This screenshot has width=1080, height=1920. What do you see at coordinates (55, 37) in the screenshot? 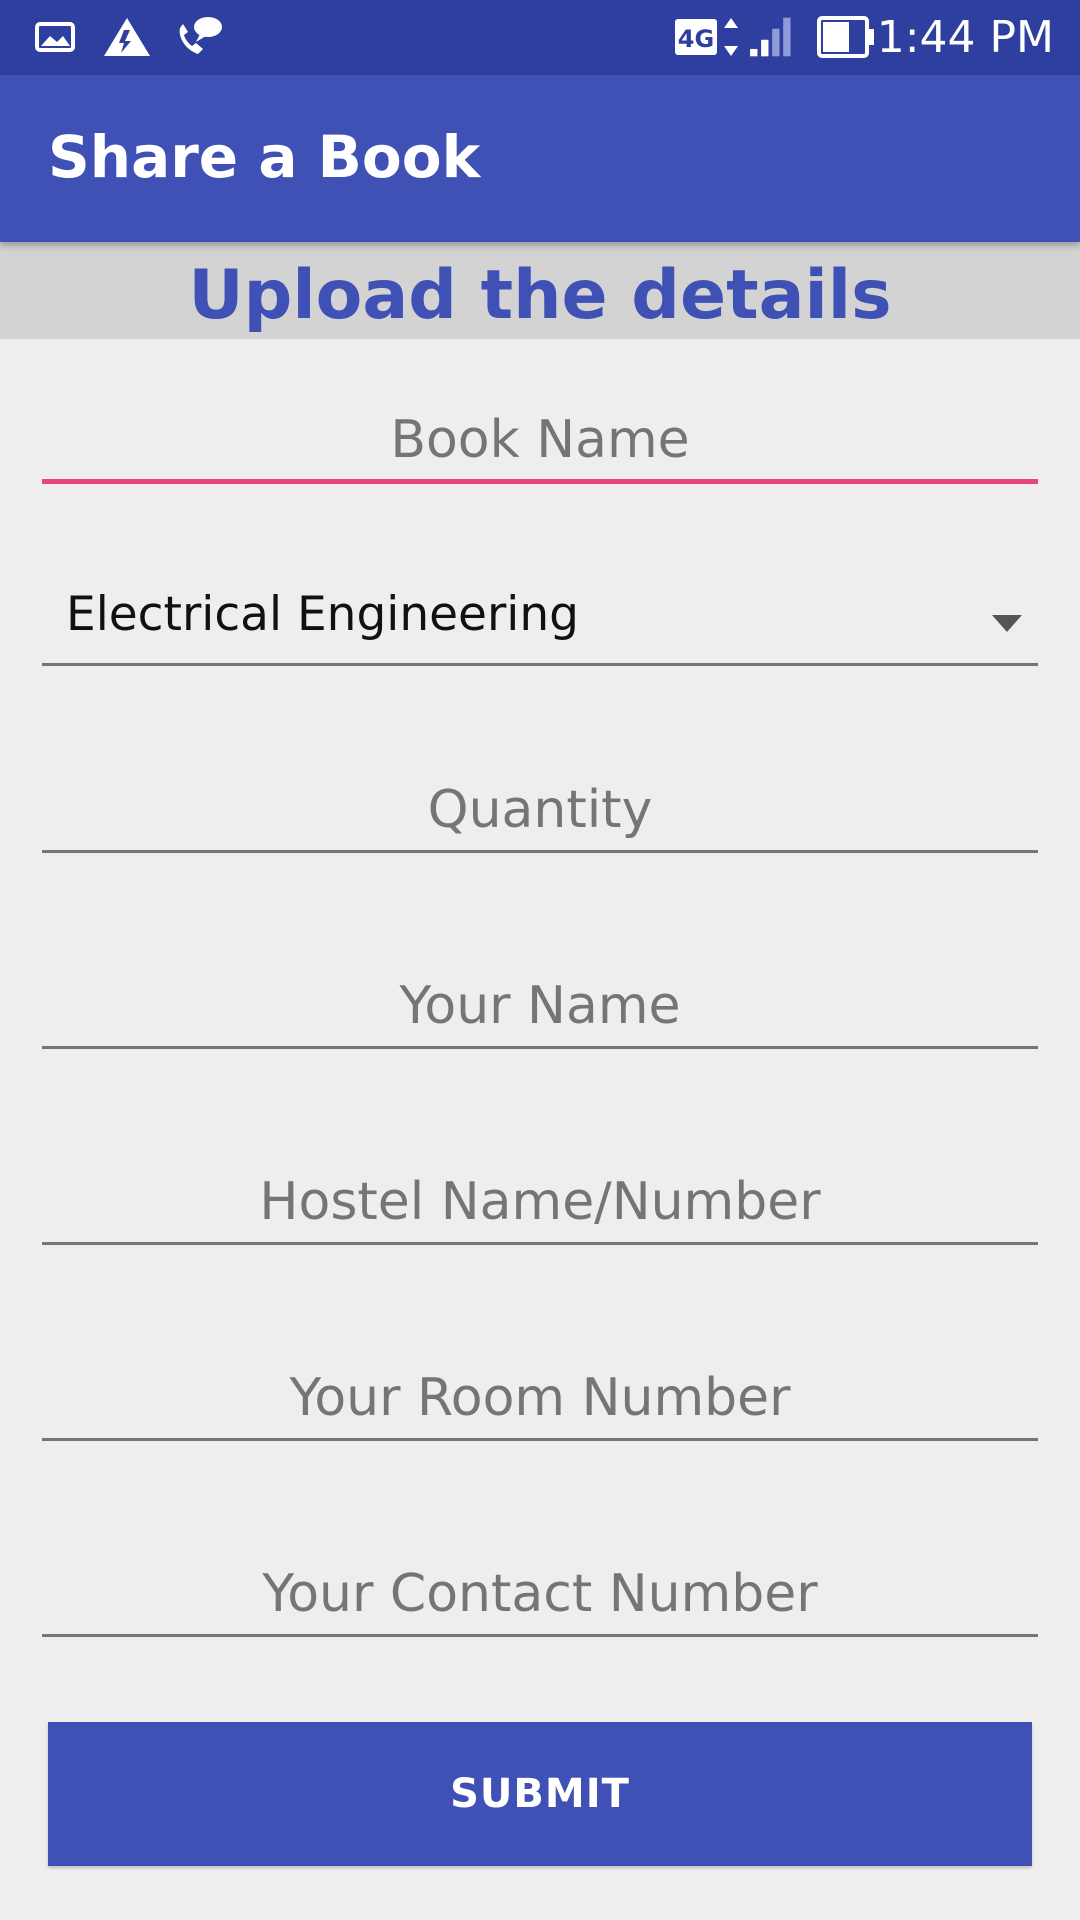
I see `photo-icon` at bounding box center [55, 37].